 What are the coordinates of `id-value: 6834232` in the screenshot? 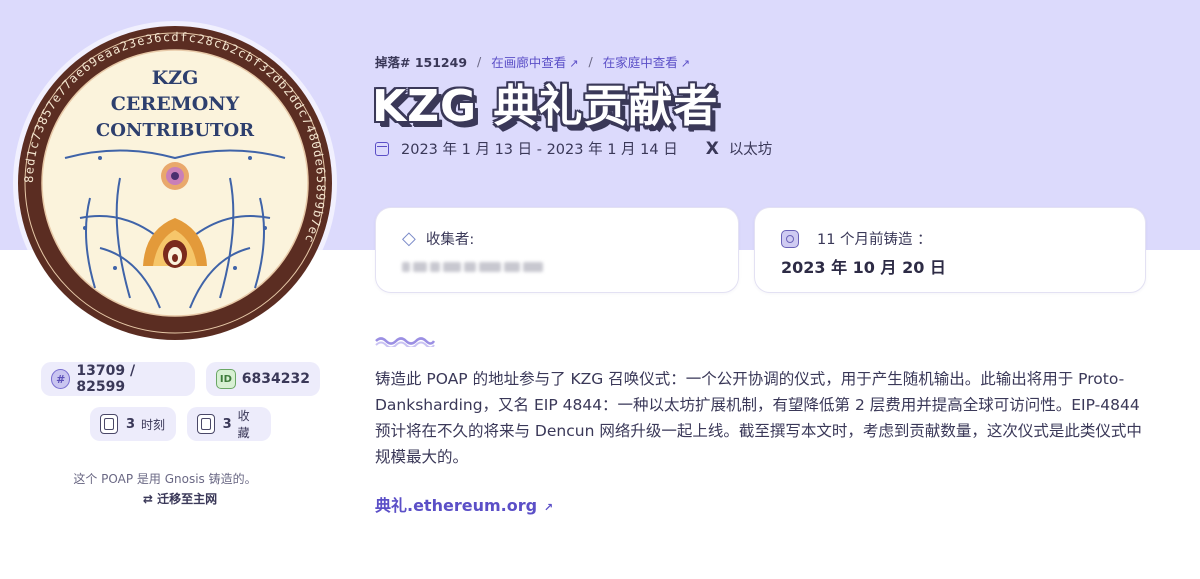 It's located at (275, 379).